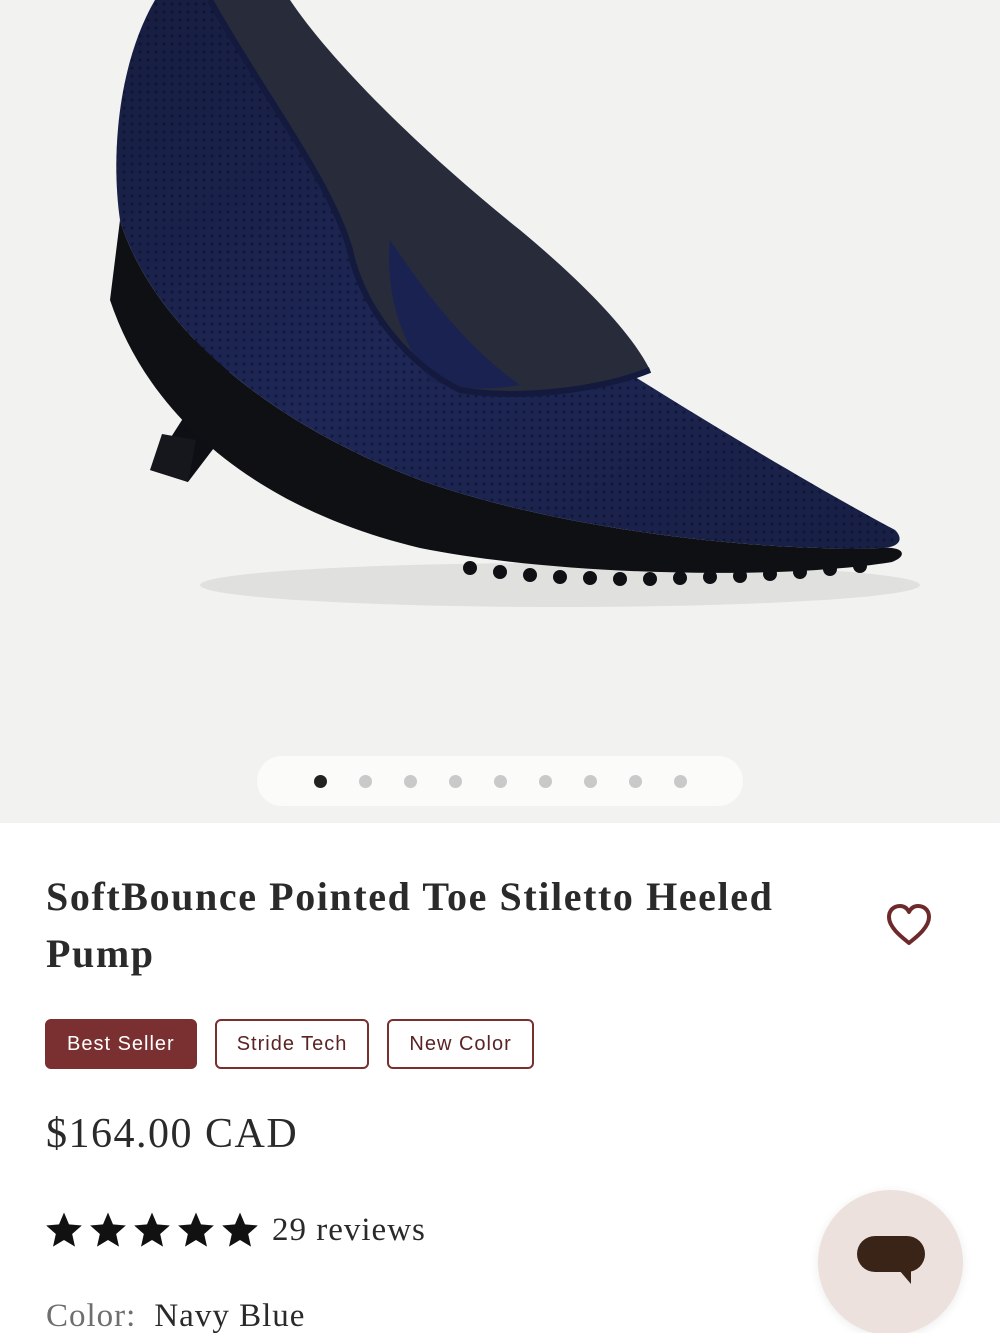 This screenshot has height=1333, width=1000. I want to click on color-row: Color: Navy Blue, so click(175, 1315).